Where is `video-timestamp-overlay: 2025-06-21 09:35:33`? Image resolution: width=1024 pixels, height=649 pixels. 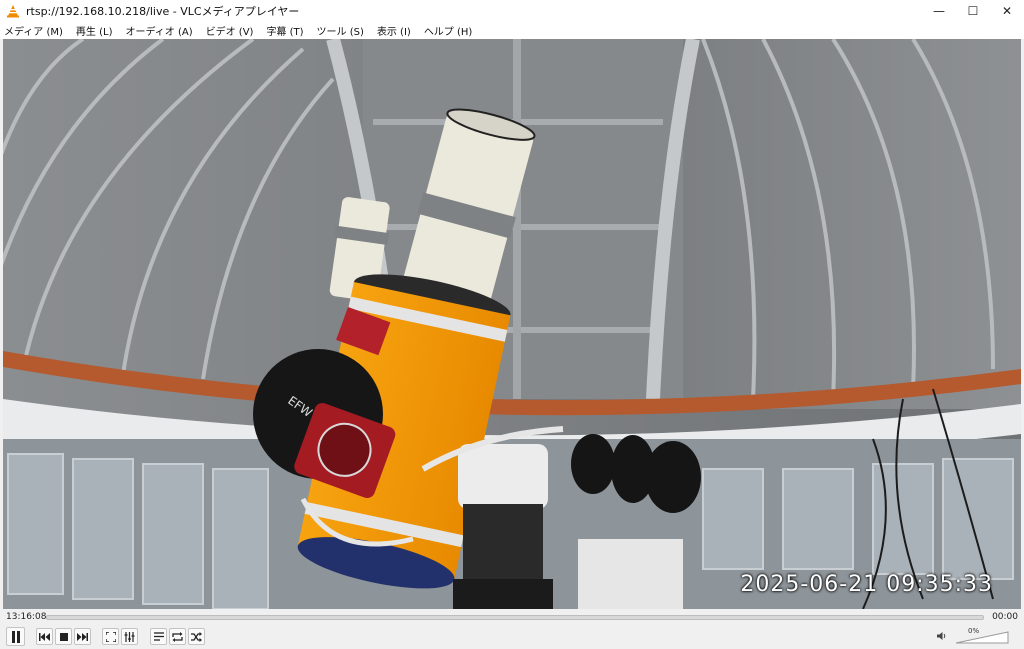
video-timestamp-overlay: 2025-06-21 09:35:33 is located at coordinates (866, 584).